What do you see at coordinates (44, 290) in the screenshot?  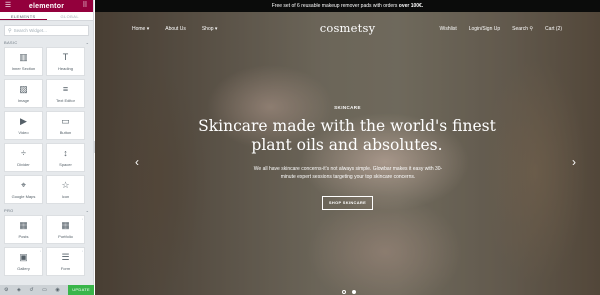 I see `responsive-icon: ▭` at bounding box center [44, 290].